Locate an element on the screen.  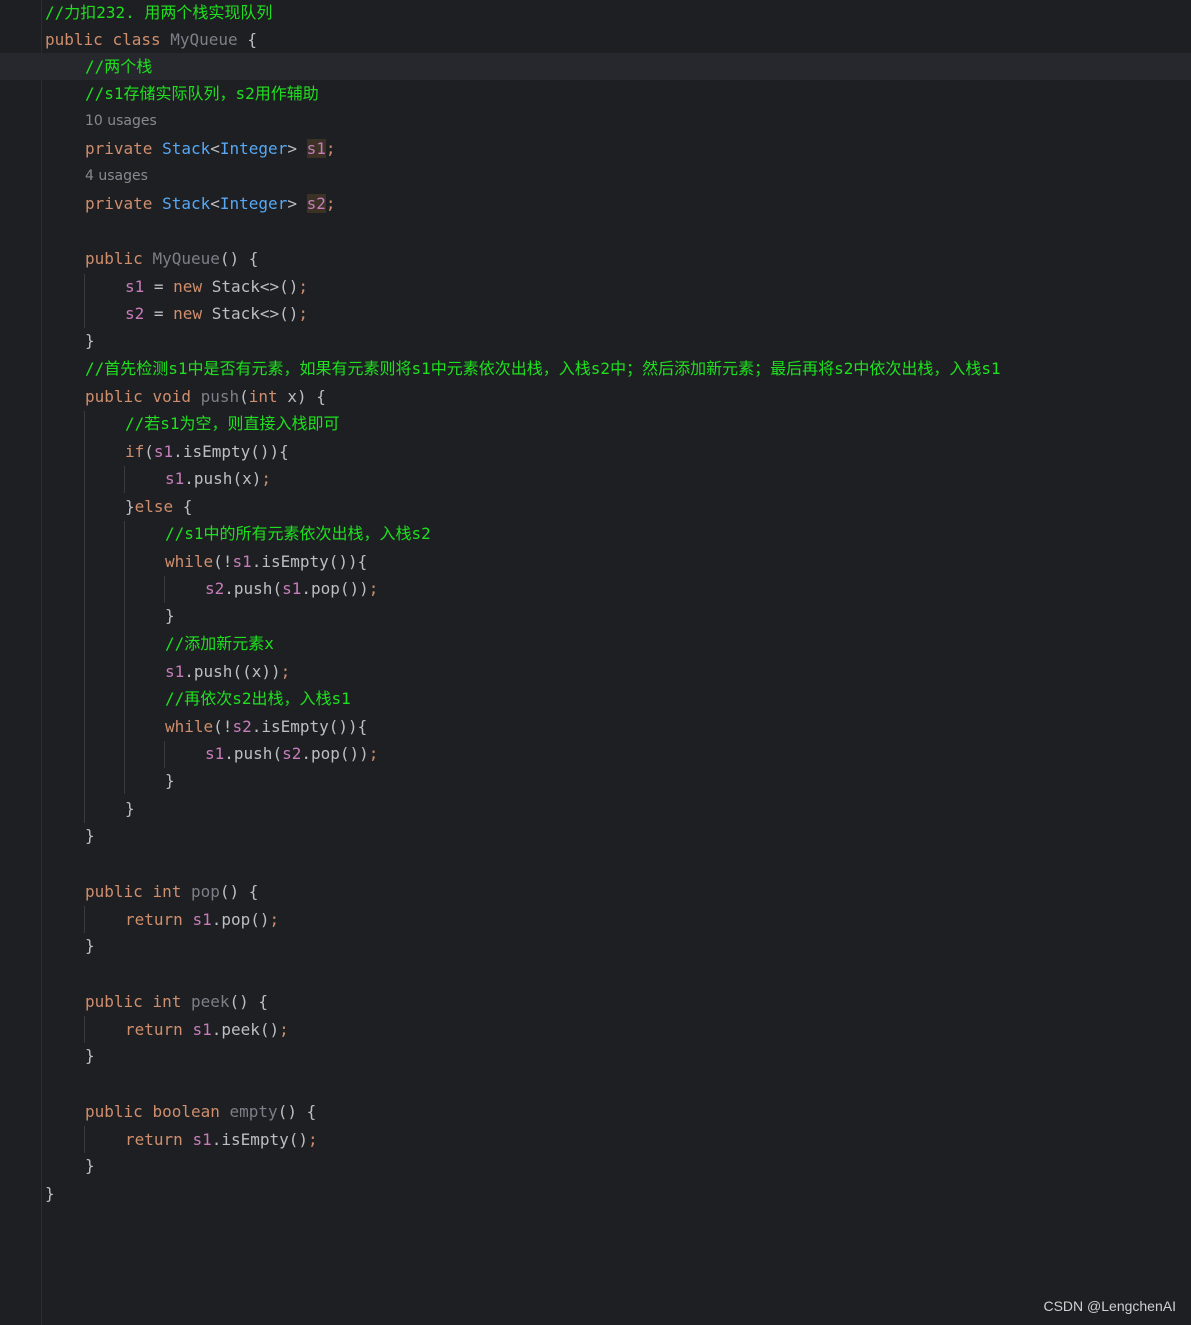
method-name: empty is located at coordinates (253, 1111).